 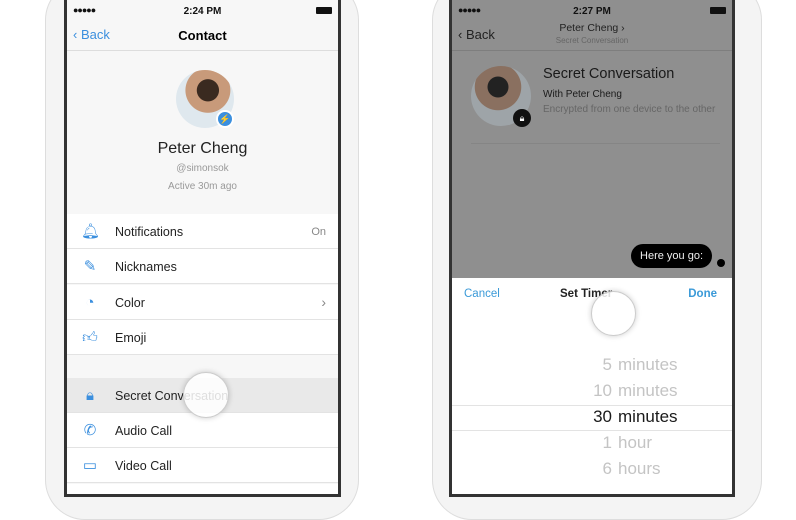 What do you see at coordinates (202, 337) in the screenshot?
I see `row-emoji: 👍︎ Emoji` at bounding box center [202, 337].